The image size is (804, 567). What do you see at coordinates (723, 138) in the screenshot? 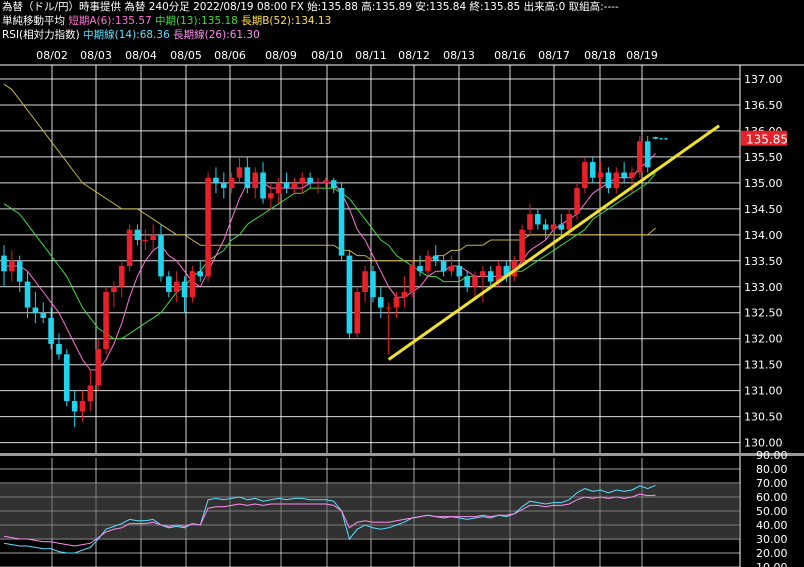
I see `last-price-tag-group: 135.85` at bounding box center [723, 138].